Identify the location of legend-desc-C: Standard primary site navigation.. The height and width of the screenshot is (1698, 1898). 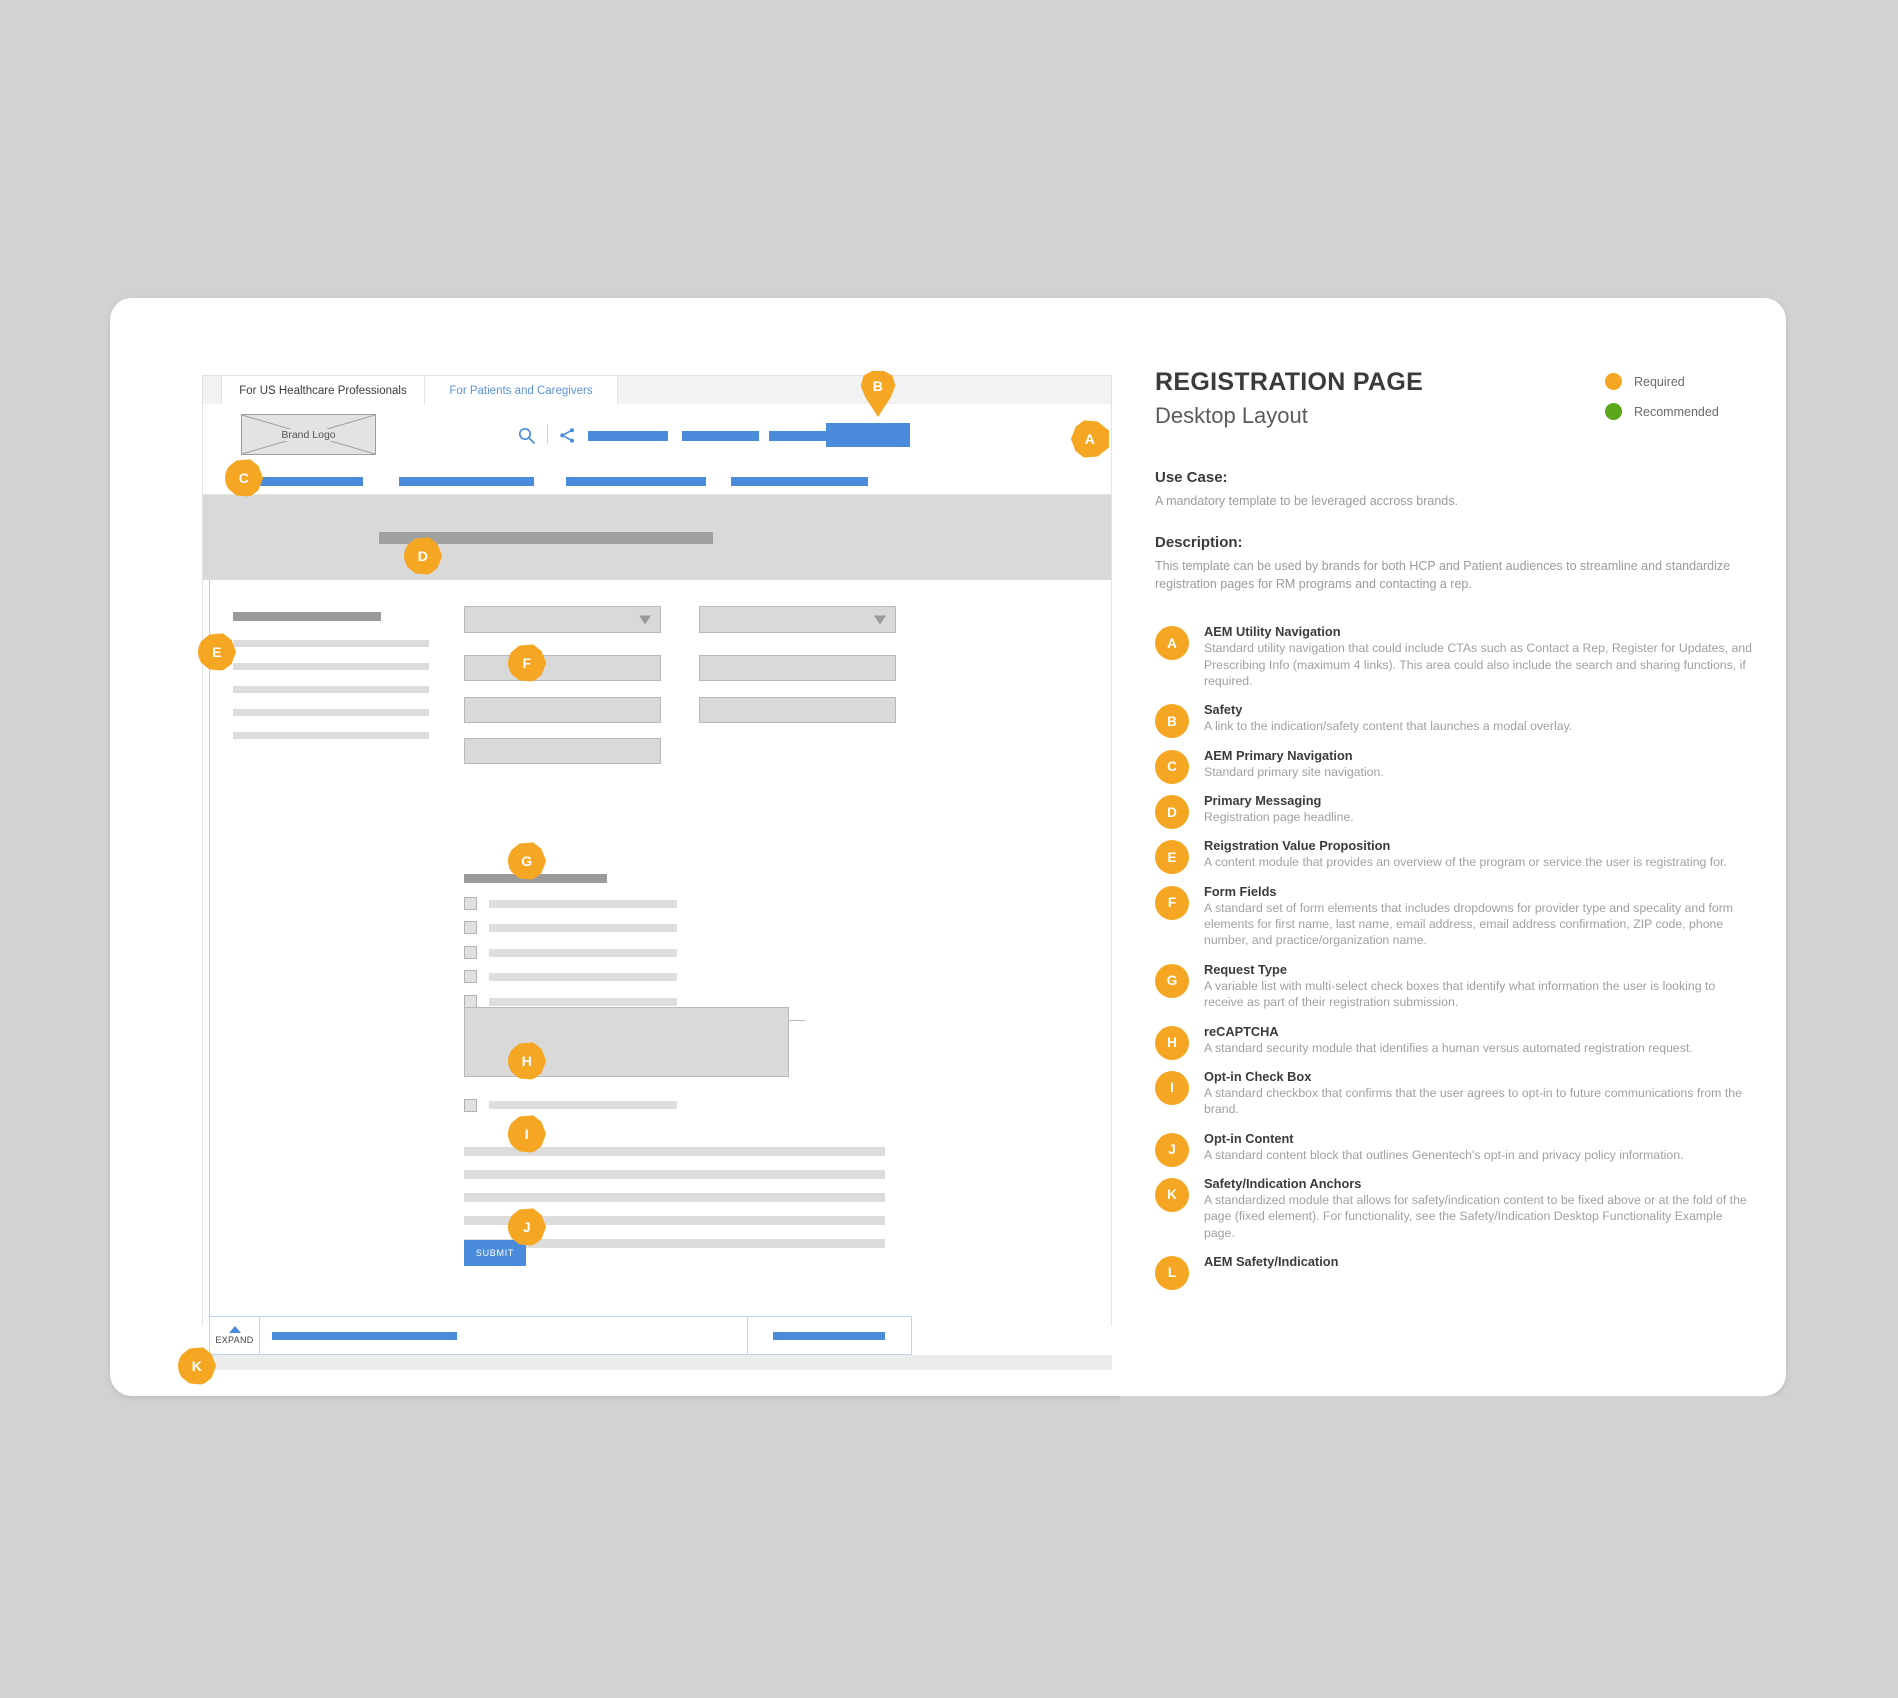
(1294, 771).